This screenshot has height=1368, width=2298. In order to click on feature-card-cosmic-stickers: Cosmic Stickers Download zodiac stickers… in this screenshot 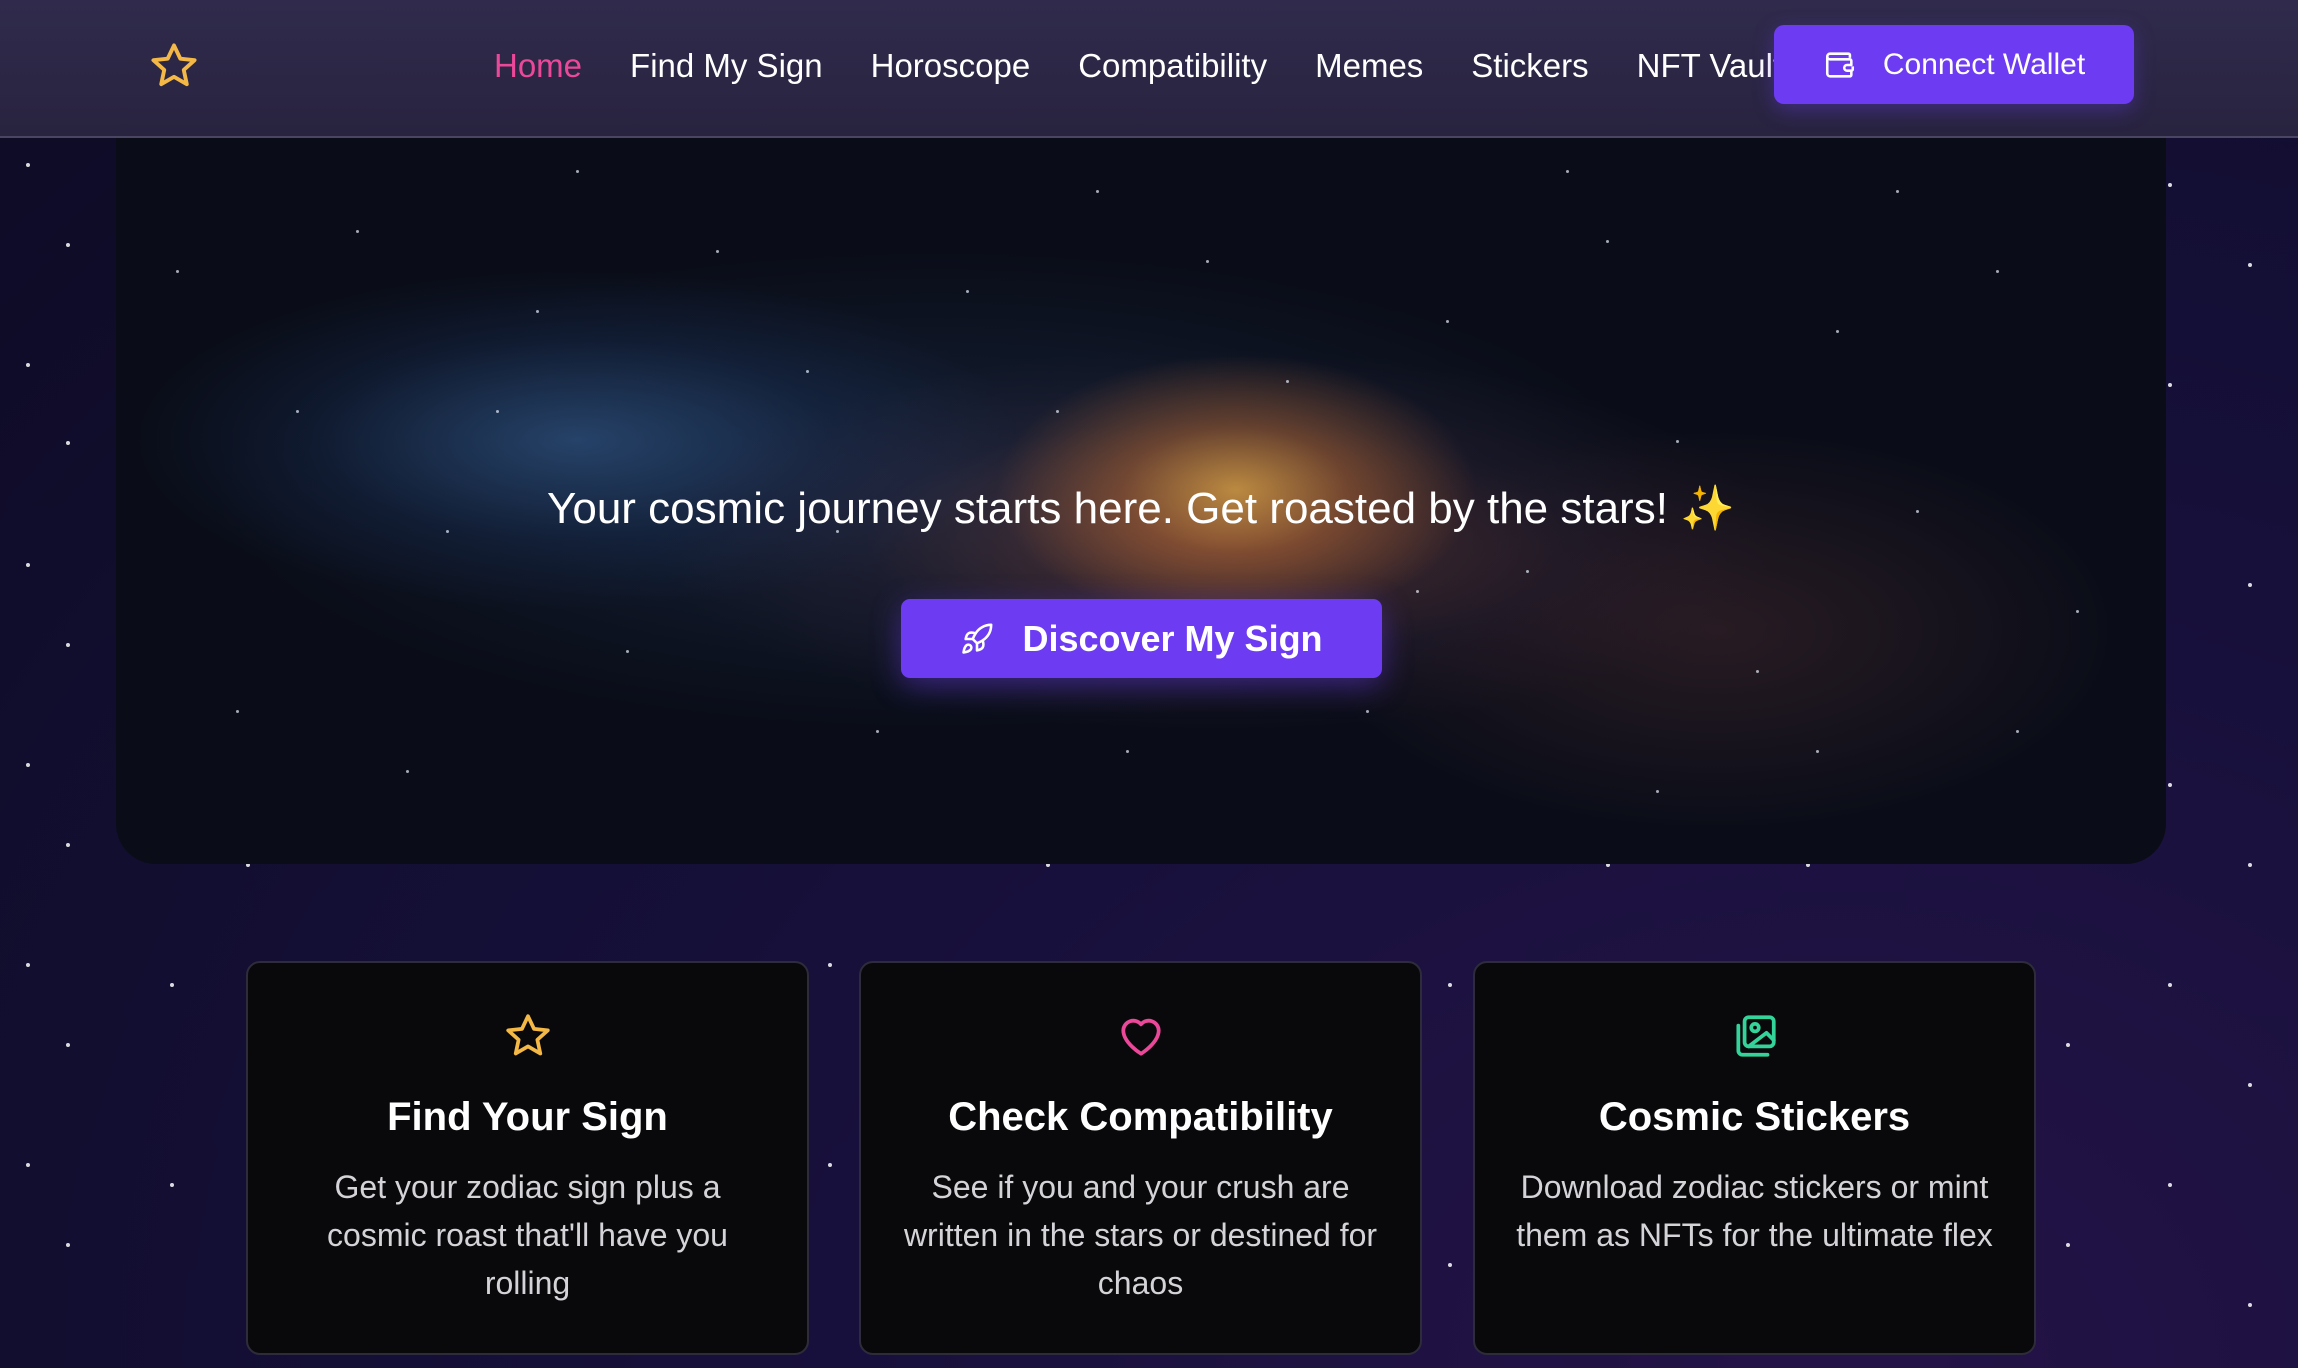, I will do `click(1754, 1158)`.